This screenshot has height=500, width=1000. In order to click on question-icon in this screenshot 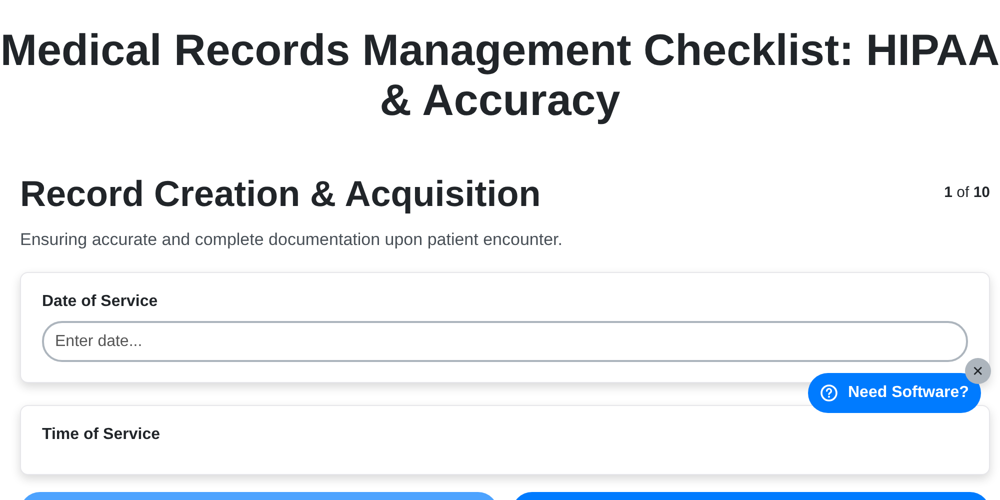, I will do `click(829, 393)`.